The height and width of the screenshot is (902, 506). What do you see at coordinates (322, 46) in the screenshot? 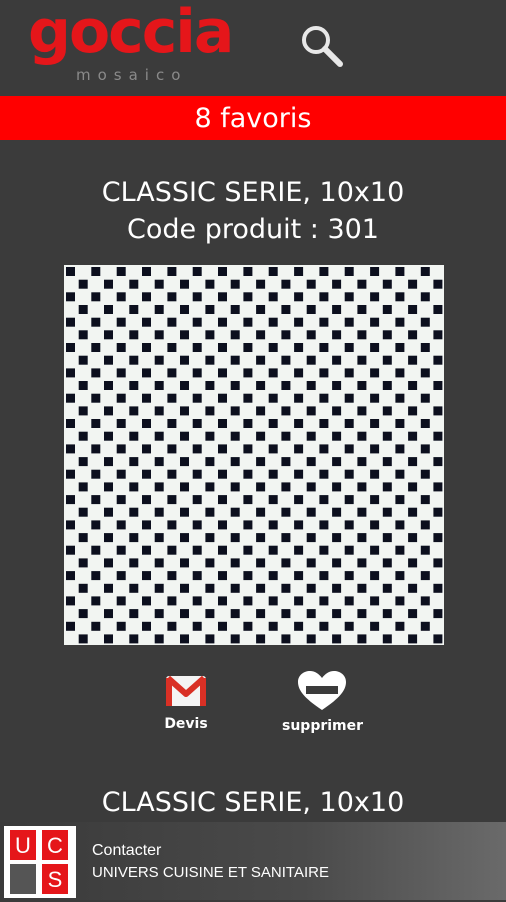
I see `search-button` at bounding box center [322, 46].